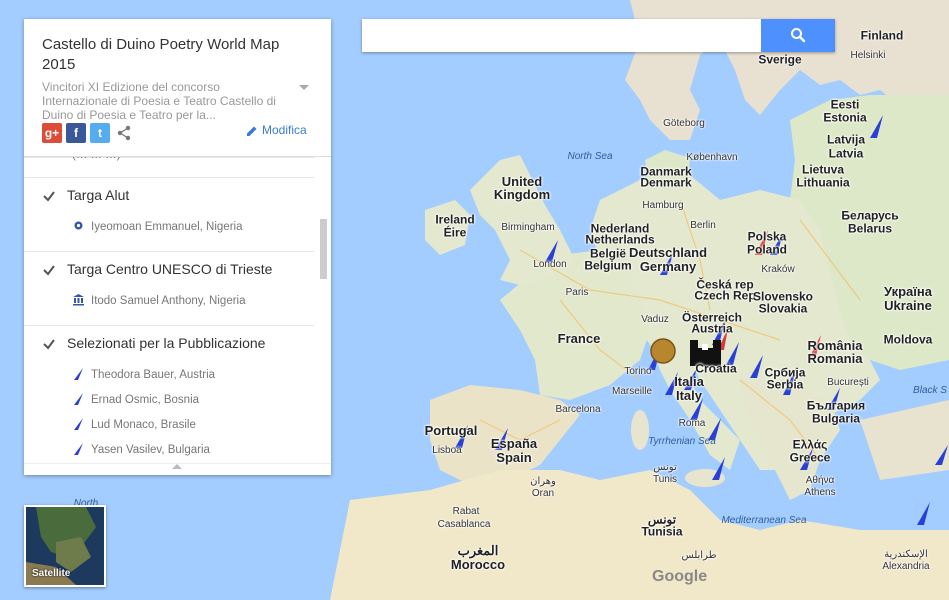 This screenshot has width=949, height=600. Describe the element at coordinates (870, 215) in the screenshot. I see `label-belarus-local: Беларусь` at that location.